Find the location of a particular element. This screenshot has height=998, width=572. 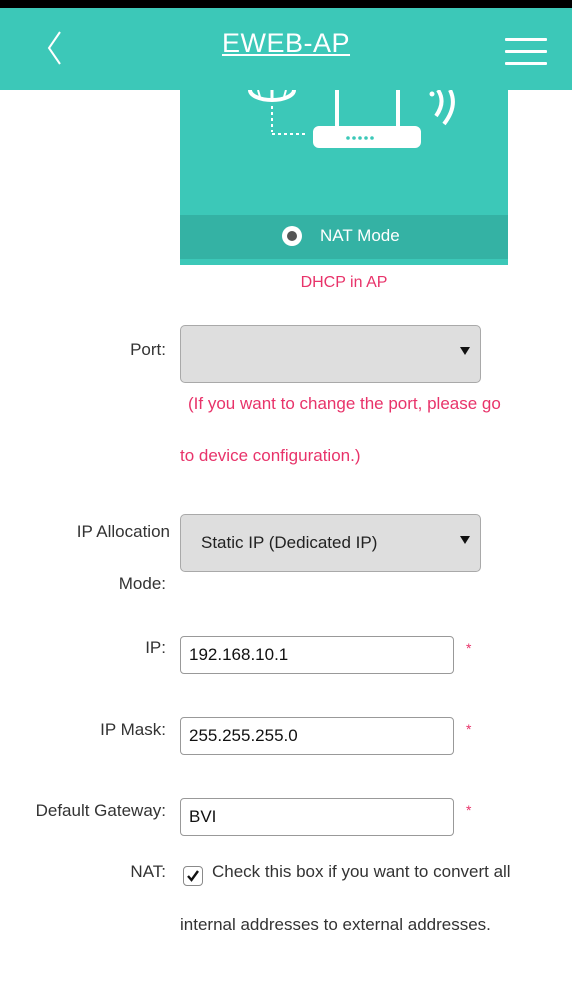

wifi-signal-icon is located at coordinates (442, 108).